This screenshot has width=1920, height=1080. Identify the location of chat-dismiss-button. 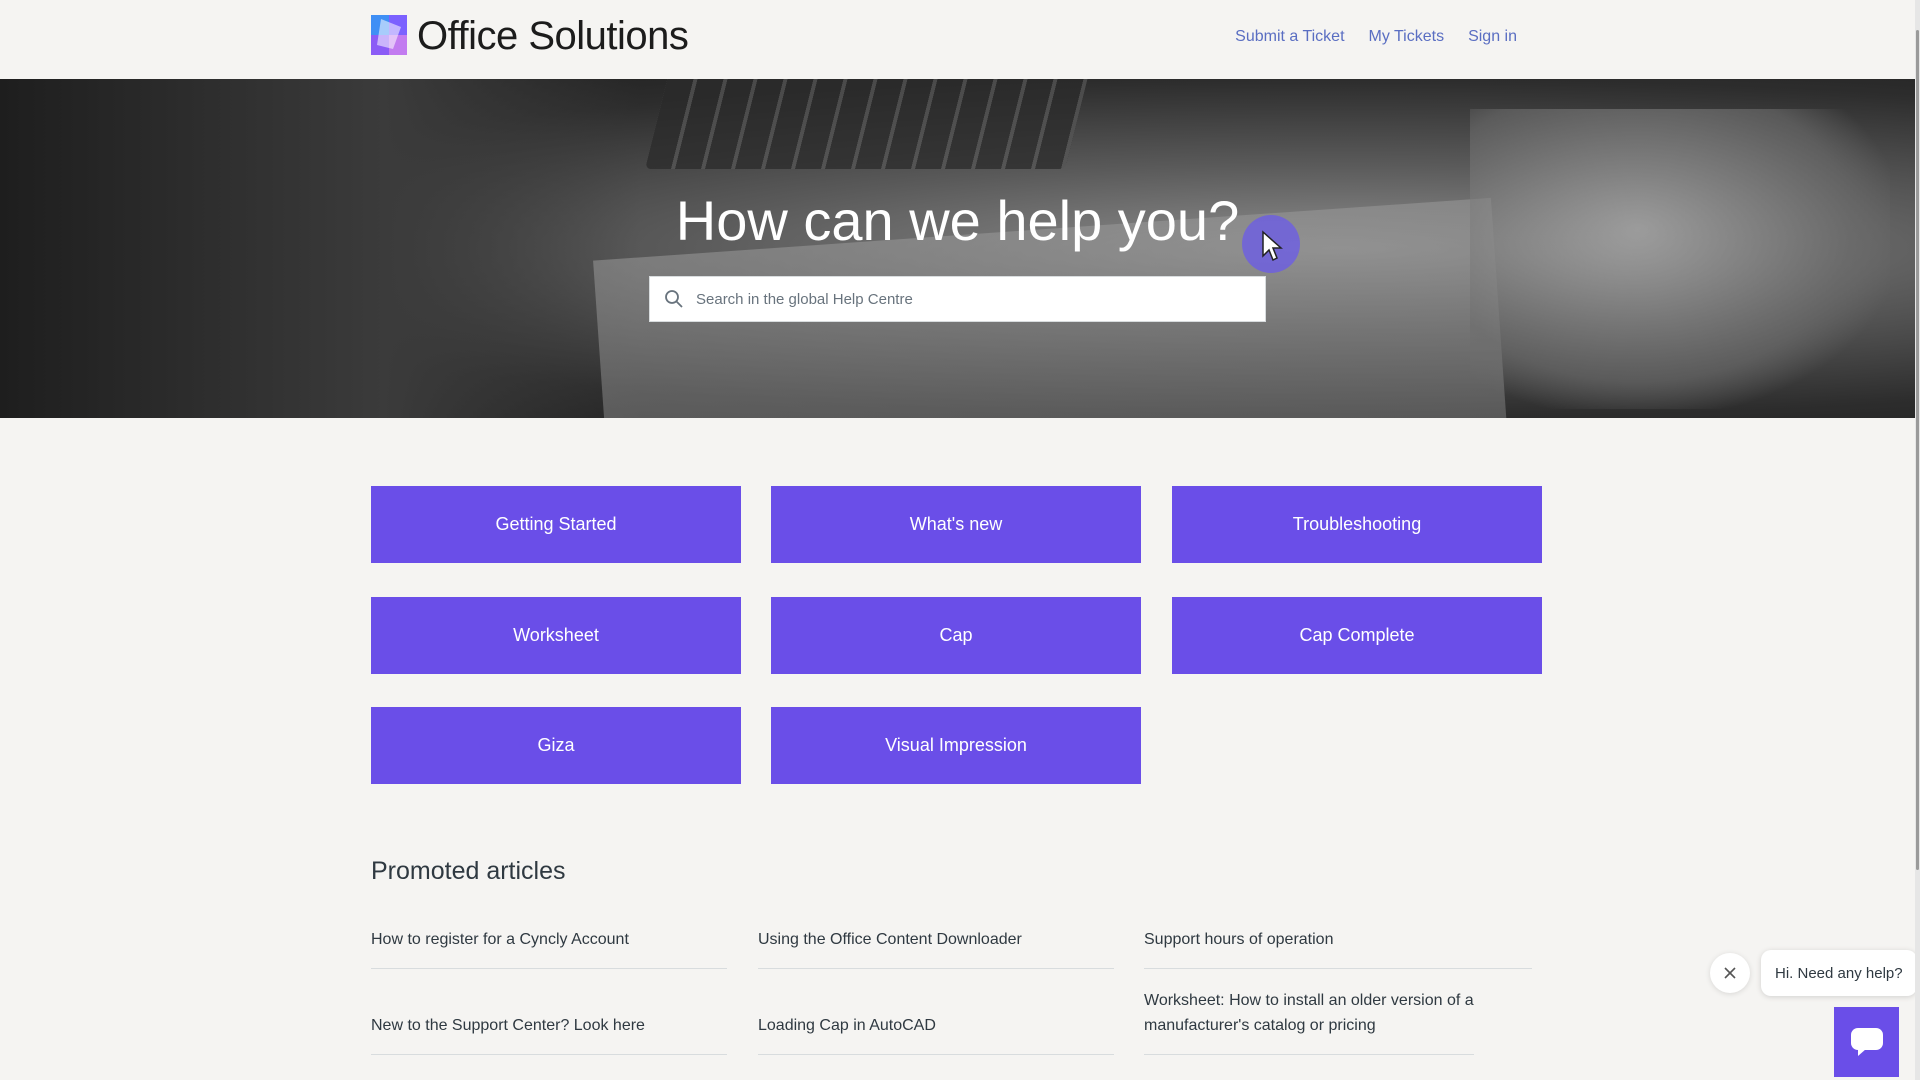
(1730, 973).